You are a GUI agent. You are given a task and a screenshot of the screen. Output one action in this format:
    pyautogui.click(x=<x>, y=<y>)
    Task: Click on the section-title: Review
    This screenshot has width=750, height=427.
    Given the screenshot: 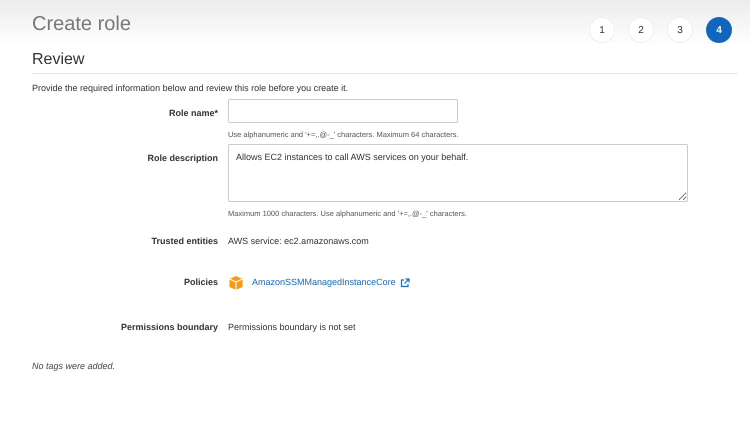 What is the action you would take?
    pyautogui.click(x=59, y=60)
    